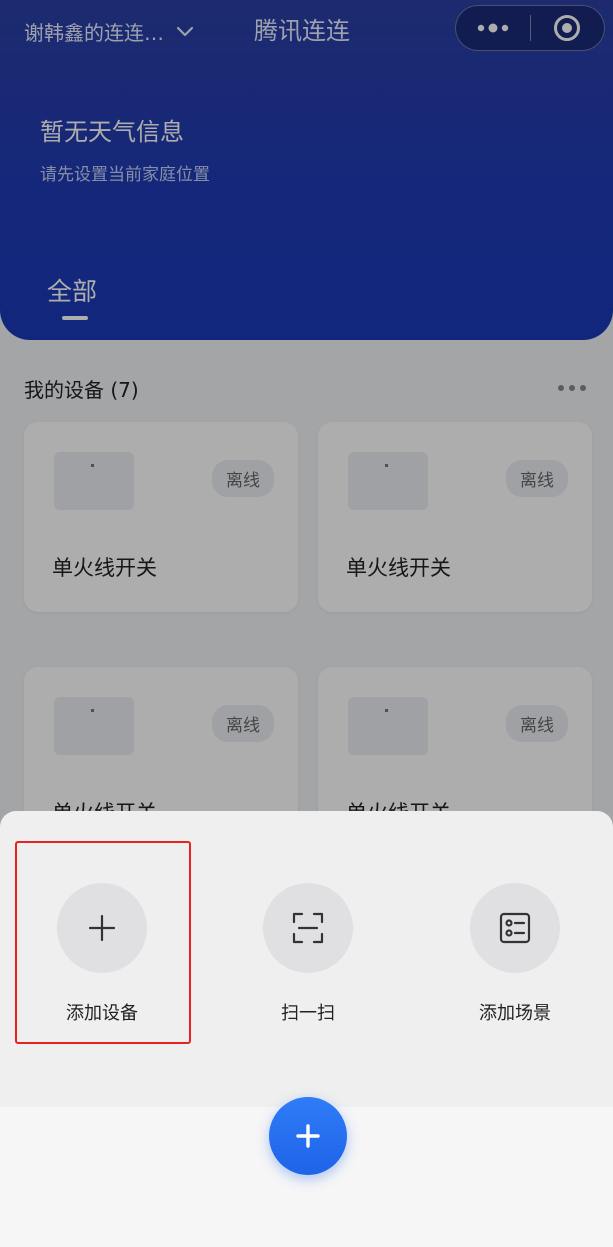 The height and width of the screenshot is (1247, 613). I want to click on plus-icon, so click(308, 1136).